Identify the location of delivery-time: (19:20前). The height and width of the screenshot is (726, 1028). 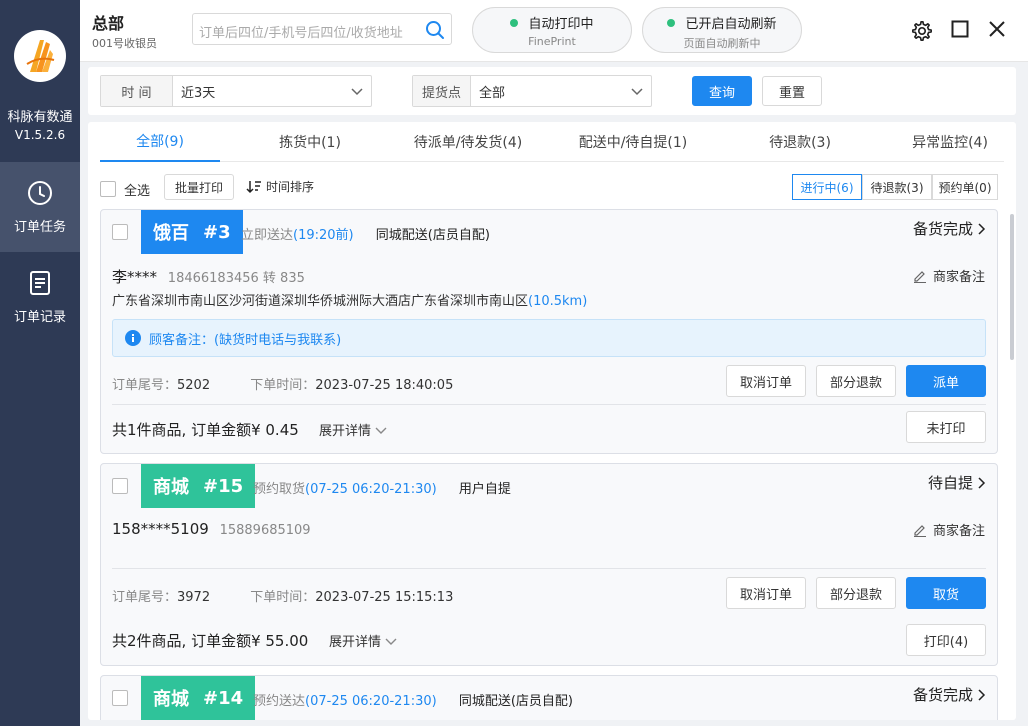
(323, 235).